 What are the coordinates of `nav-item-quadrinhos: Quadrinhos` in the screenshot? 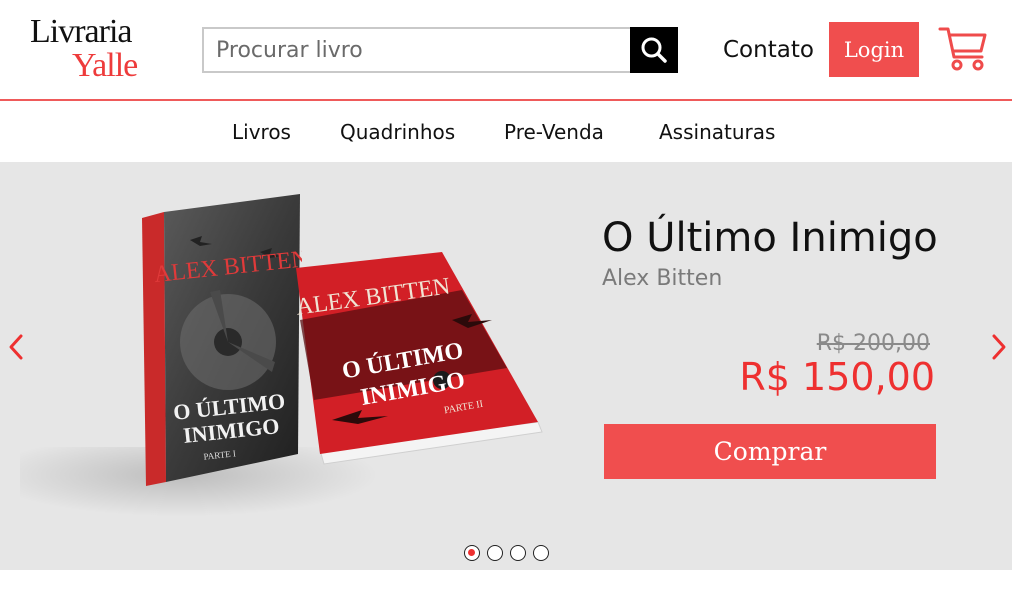 It's located at (397, 132).